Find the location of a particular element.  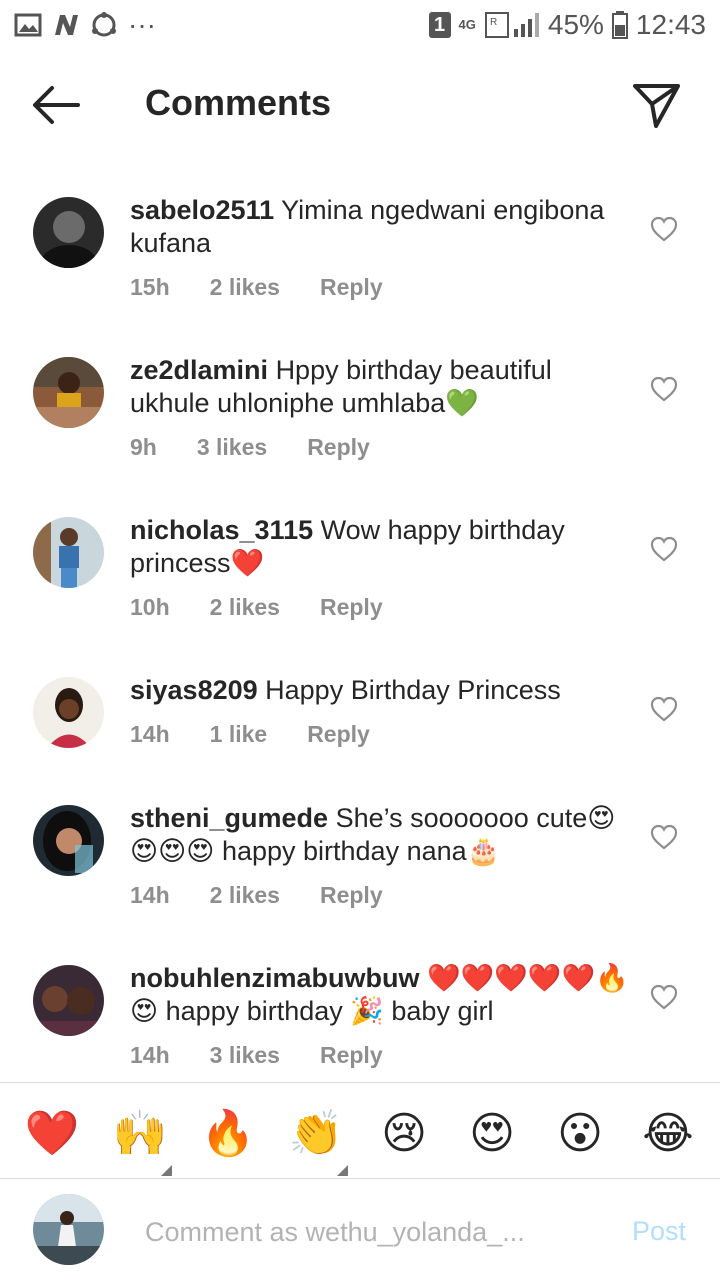

fire-emoji-button: 🔥 is located at coordinates (228, 1134).